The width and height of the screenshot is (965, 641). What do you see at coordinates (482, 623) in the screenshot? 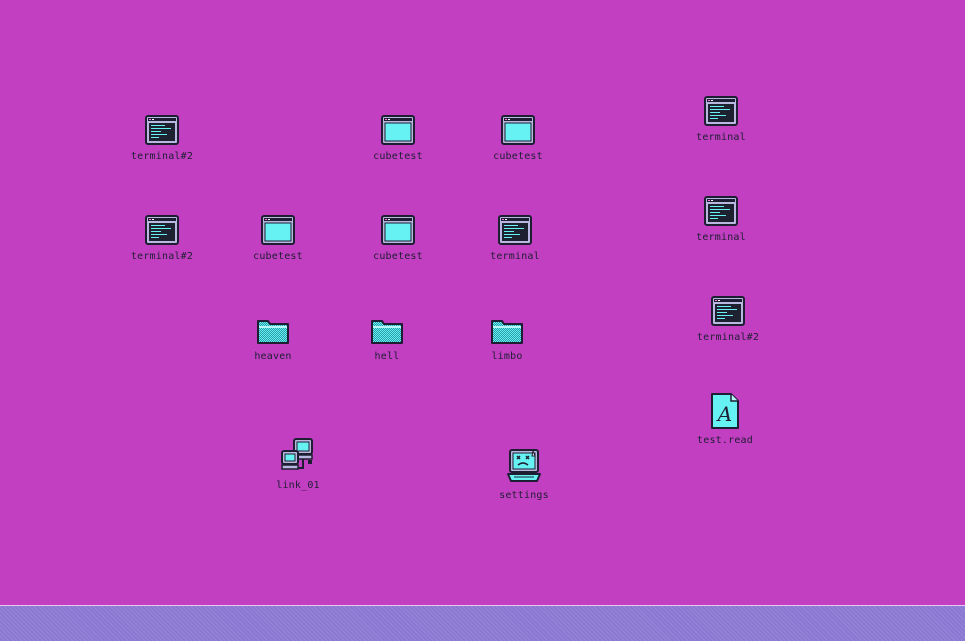
I see `taskbar` at bounding box center [482, 623].